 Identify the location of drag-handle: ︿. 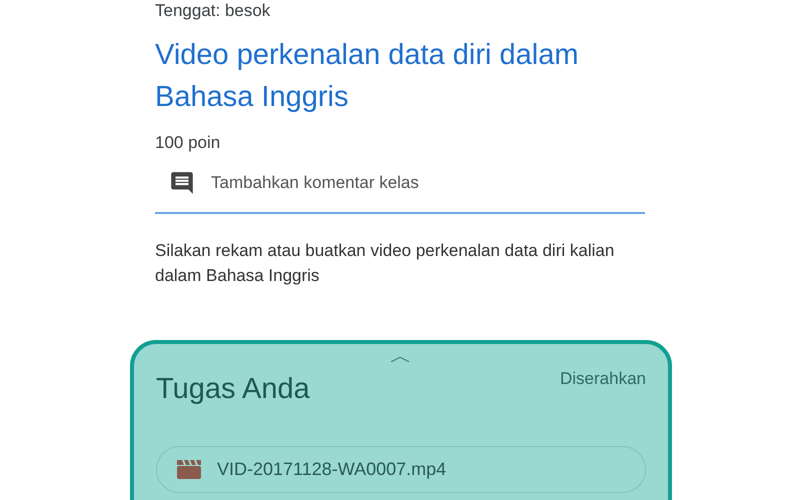
(401, 356).